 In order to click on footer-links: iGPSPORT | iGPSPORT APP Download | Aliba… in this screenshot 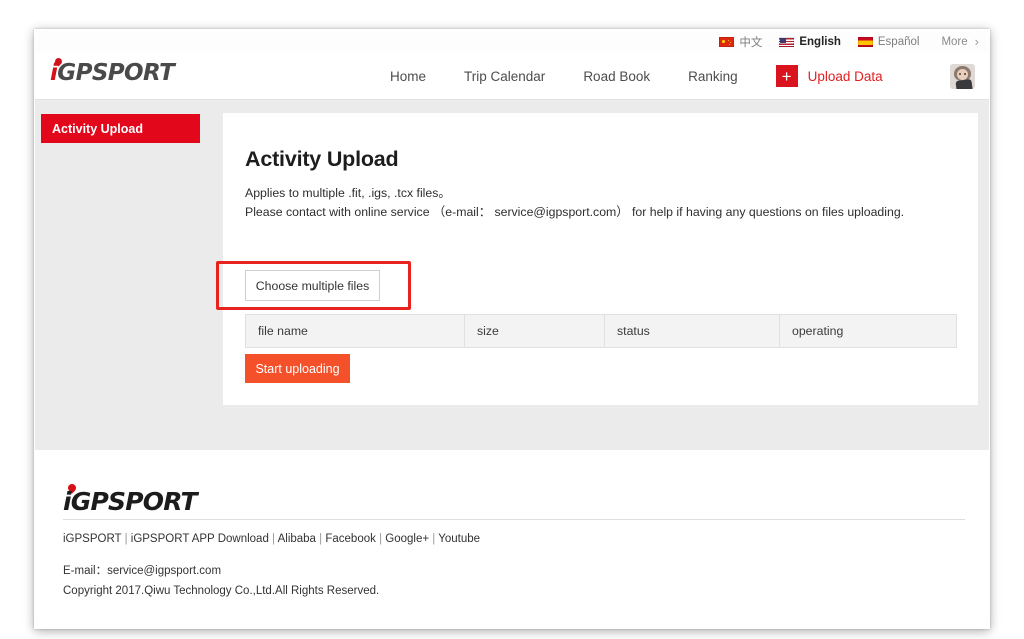, I will do `click(271, 539)`.